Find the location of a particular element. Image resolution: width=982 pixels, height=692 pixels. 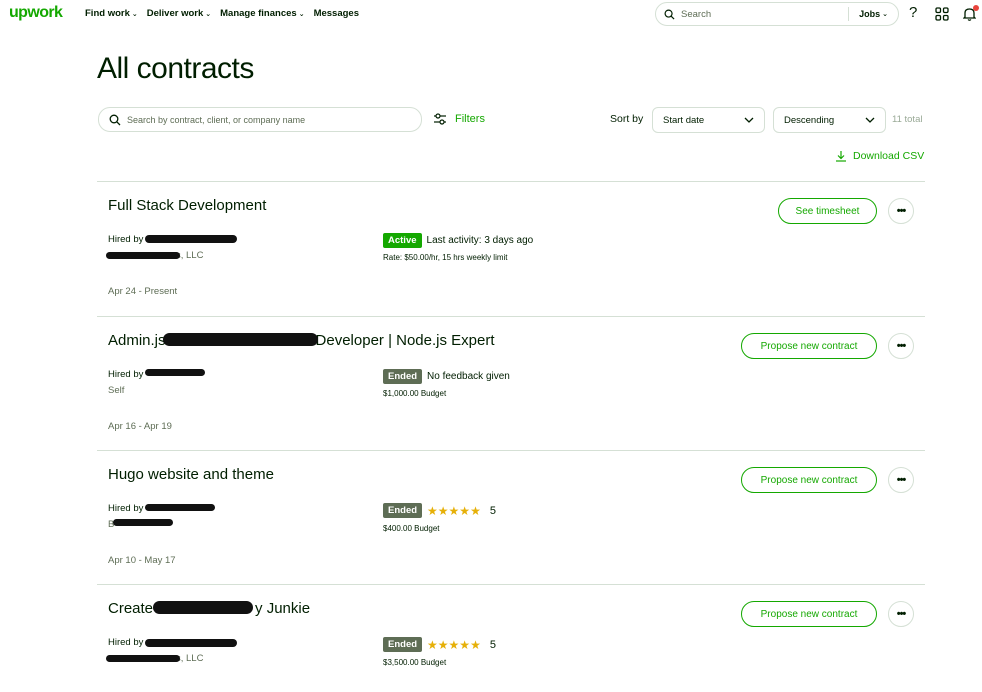

contract-title-end: Developer | Node.js Expert is located at coordinates (405, 340).